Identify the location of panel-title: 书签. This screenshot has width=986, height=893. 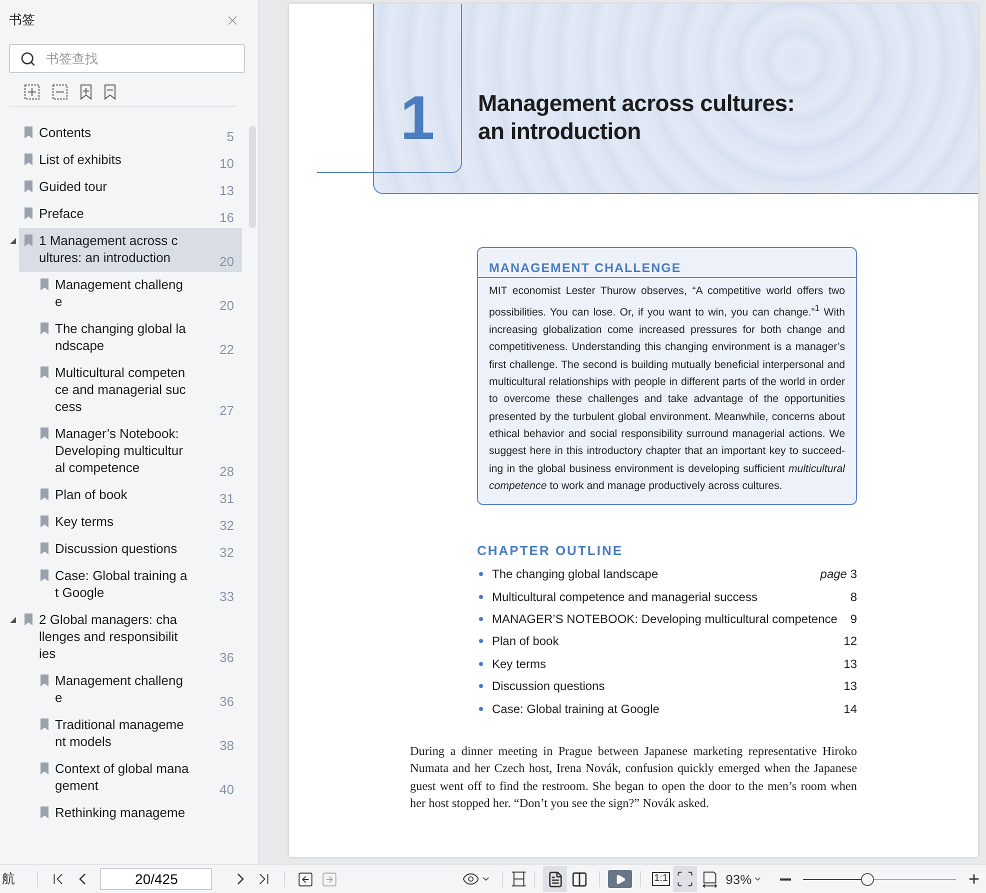
(22, 20).